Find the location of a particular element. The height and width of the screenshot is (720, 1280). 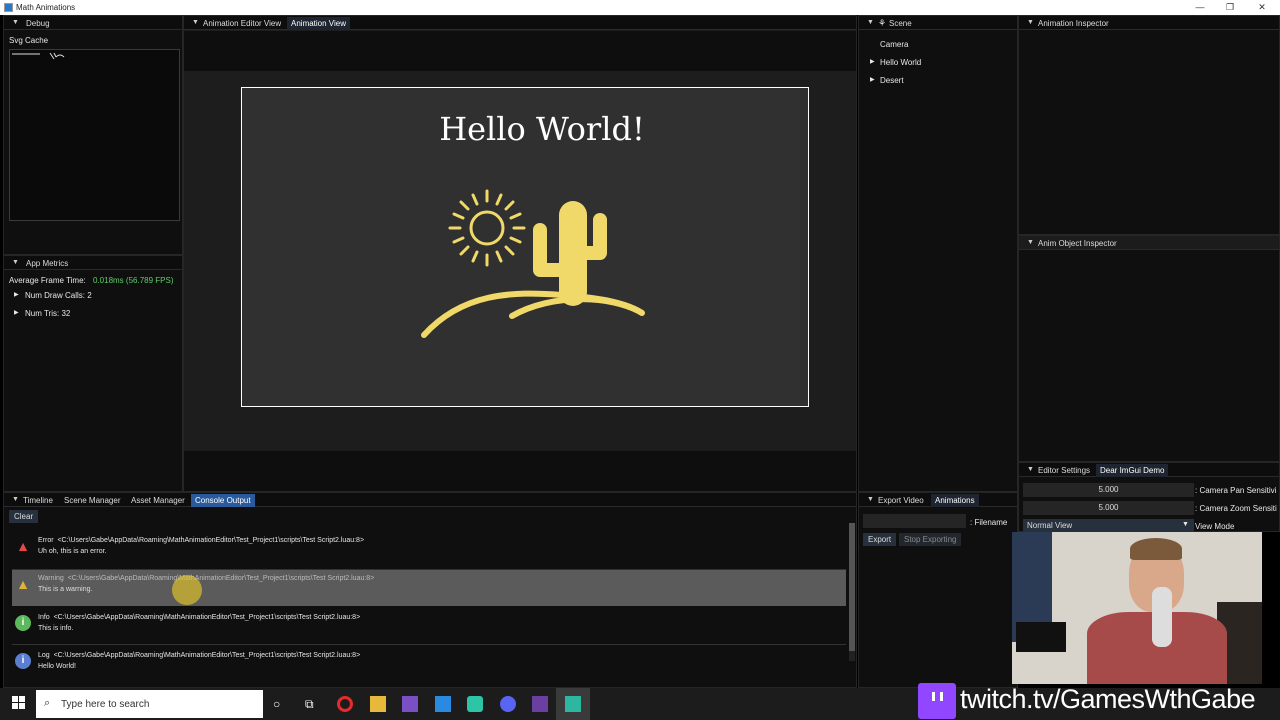

animation-view-header: ▼ Animation Editor View Animation View is located at coordinates (520, 23).